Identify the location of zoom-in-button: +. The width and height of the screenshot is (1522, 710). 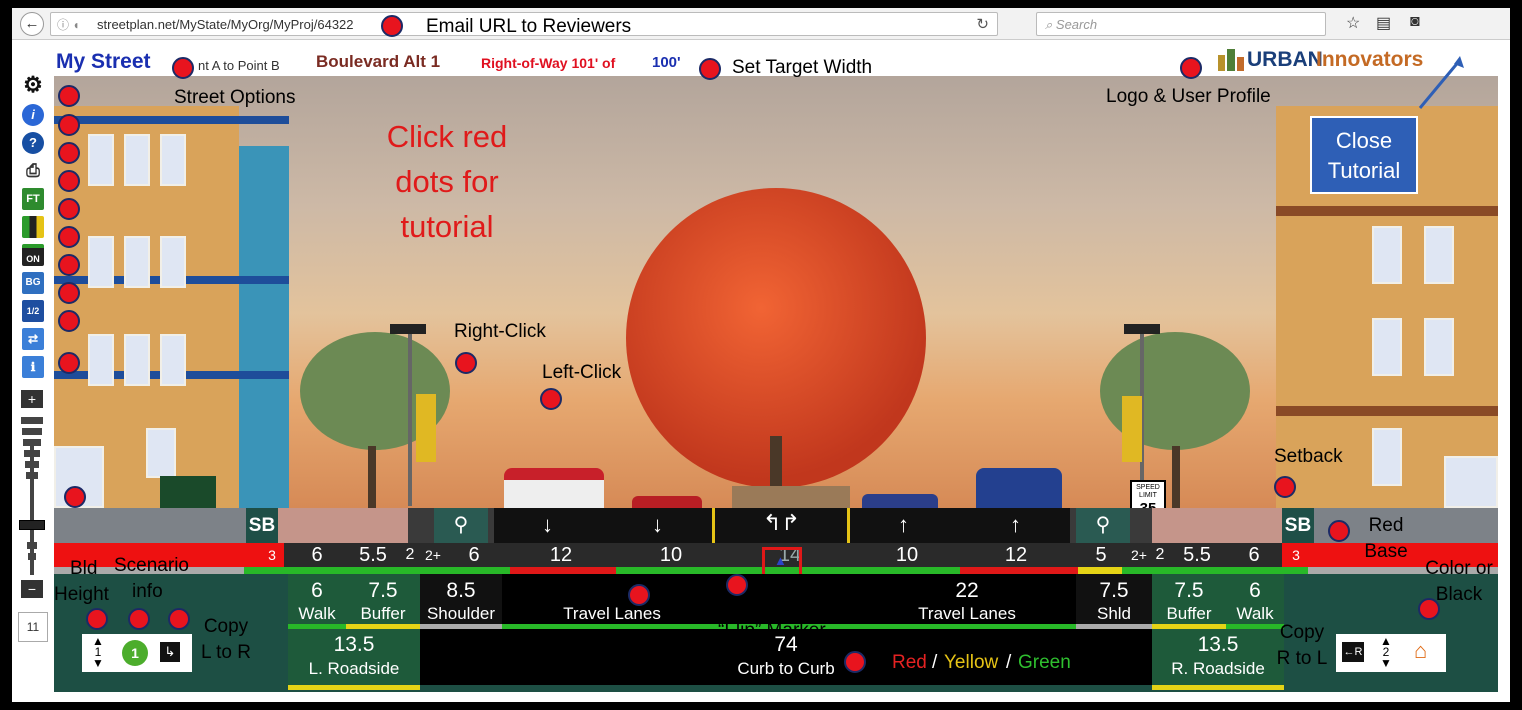
(32, 399).